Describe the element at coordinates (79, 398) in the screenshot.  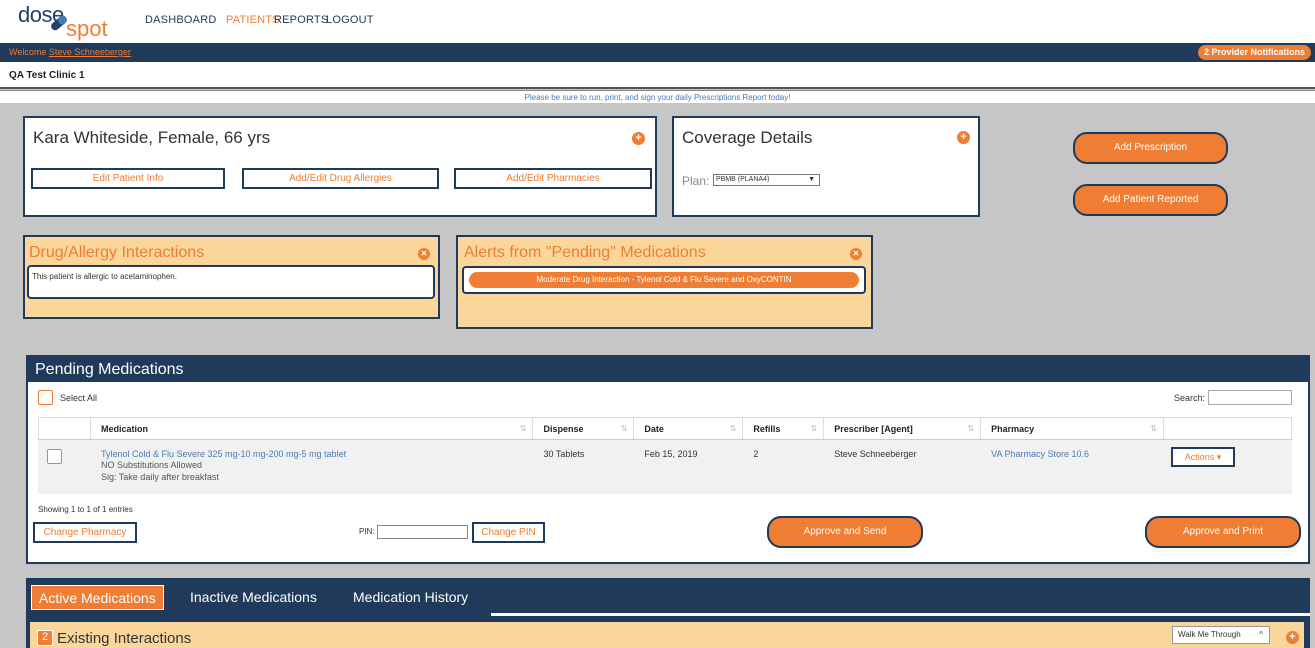
I see `select-all-label: Select All` at that location.